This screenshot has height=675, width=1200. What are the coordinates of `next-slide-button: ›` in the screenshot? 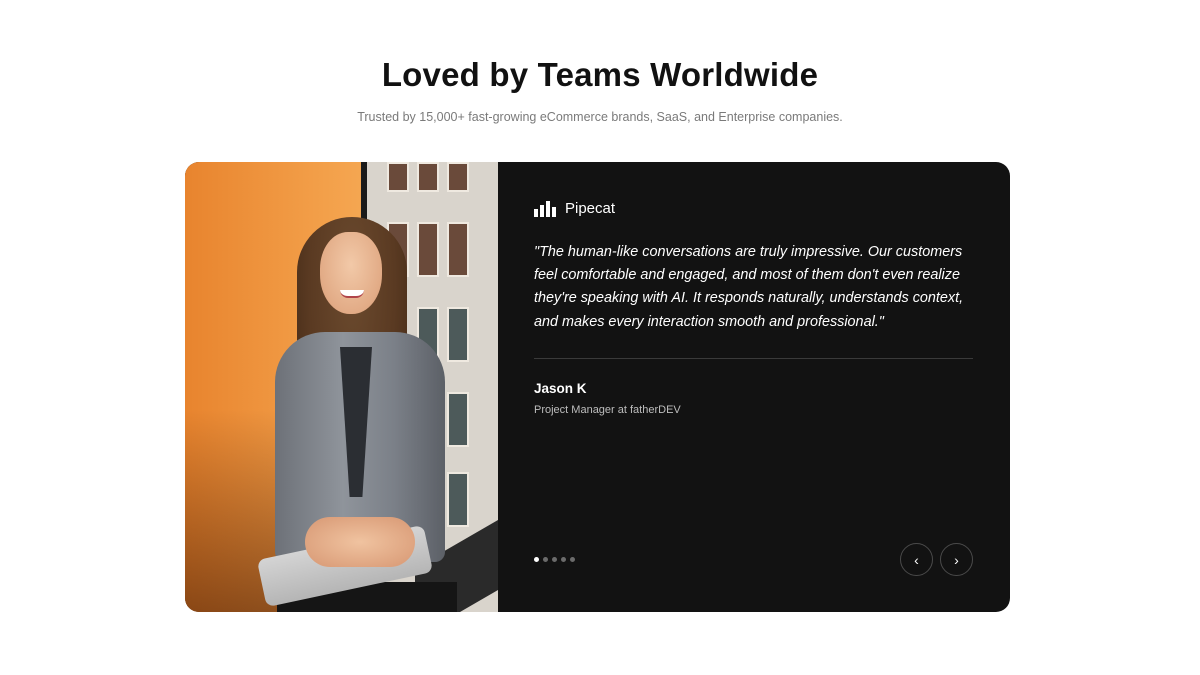 It's located at (956, 559).